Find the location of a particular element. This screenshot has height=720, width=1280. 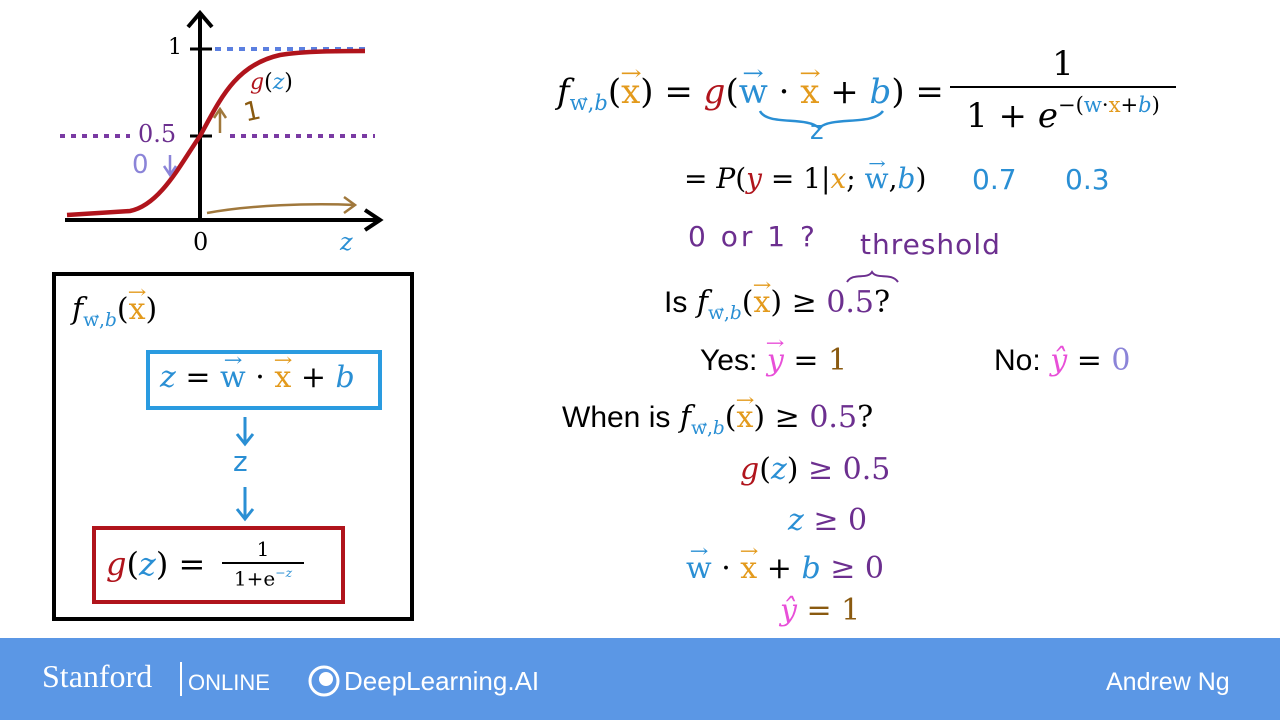

z-symbol: z is located at coordinates (278, 82).